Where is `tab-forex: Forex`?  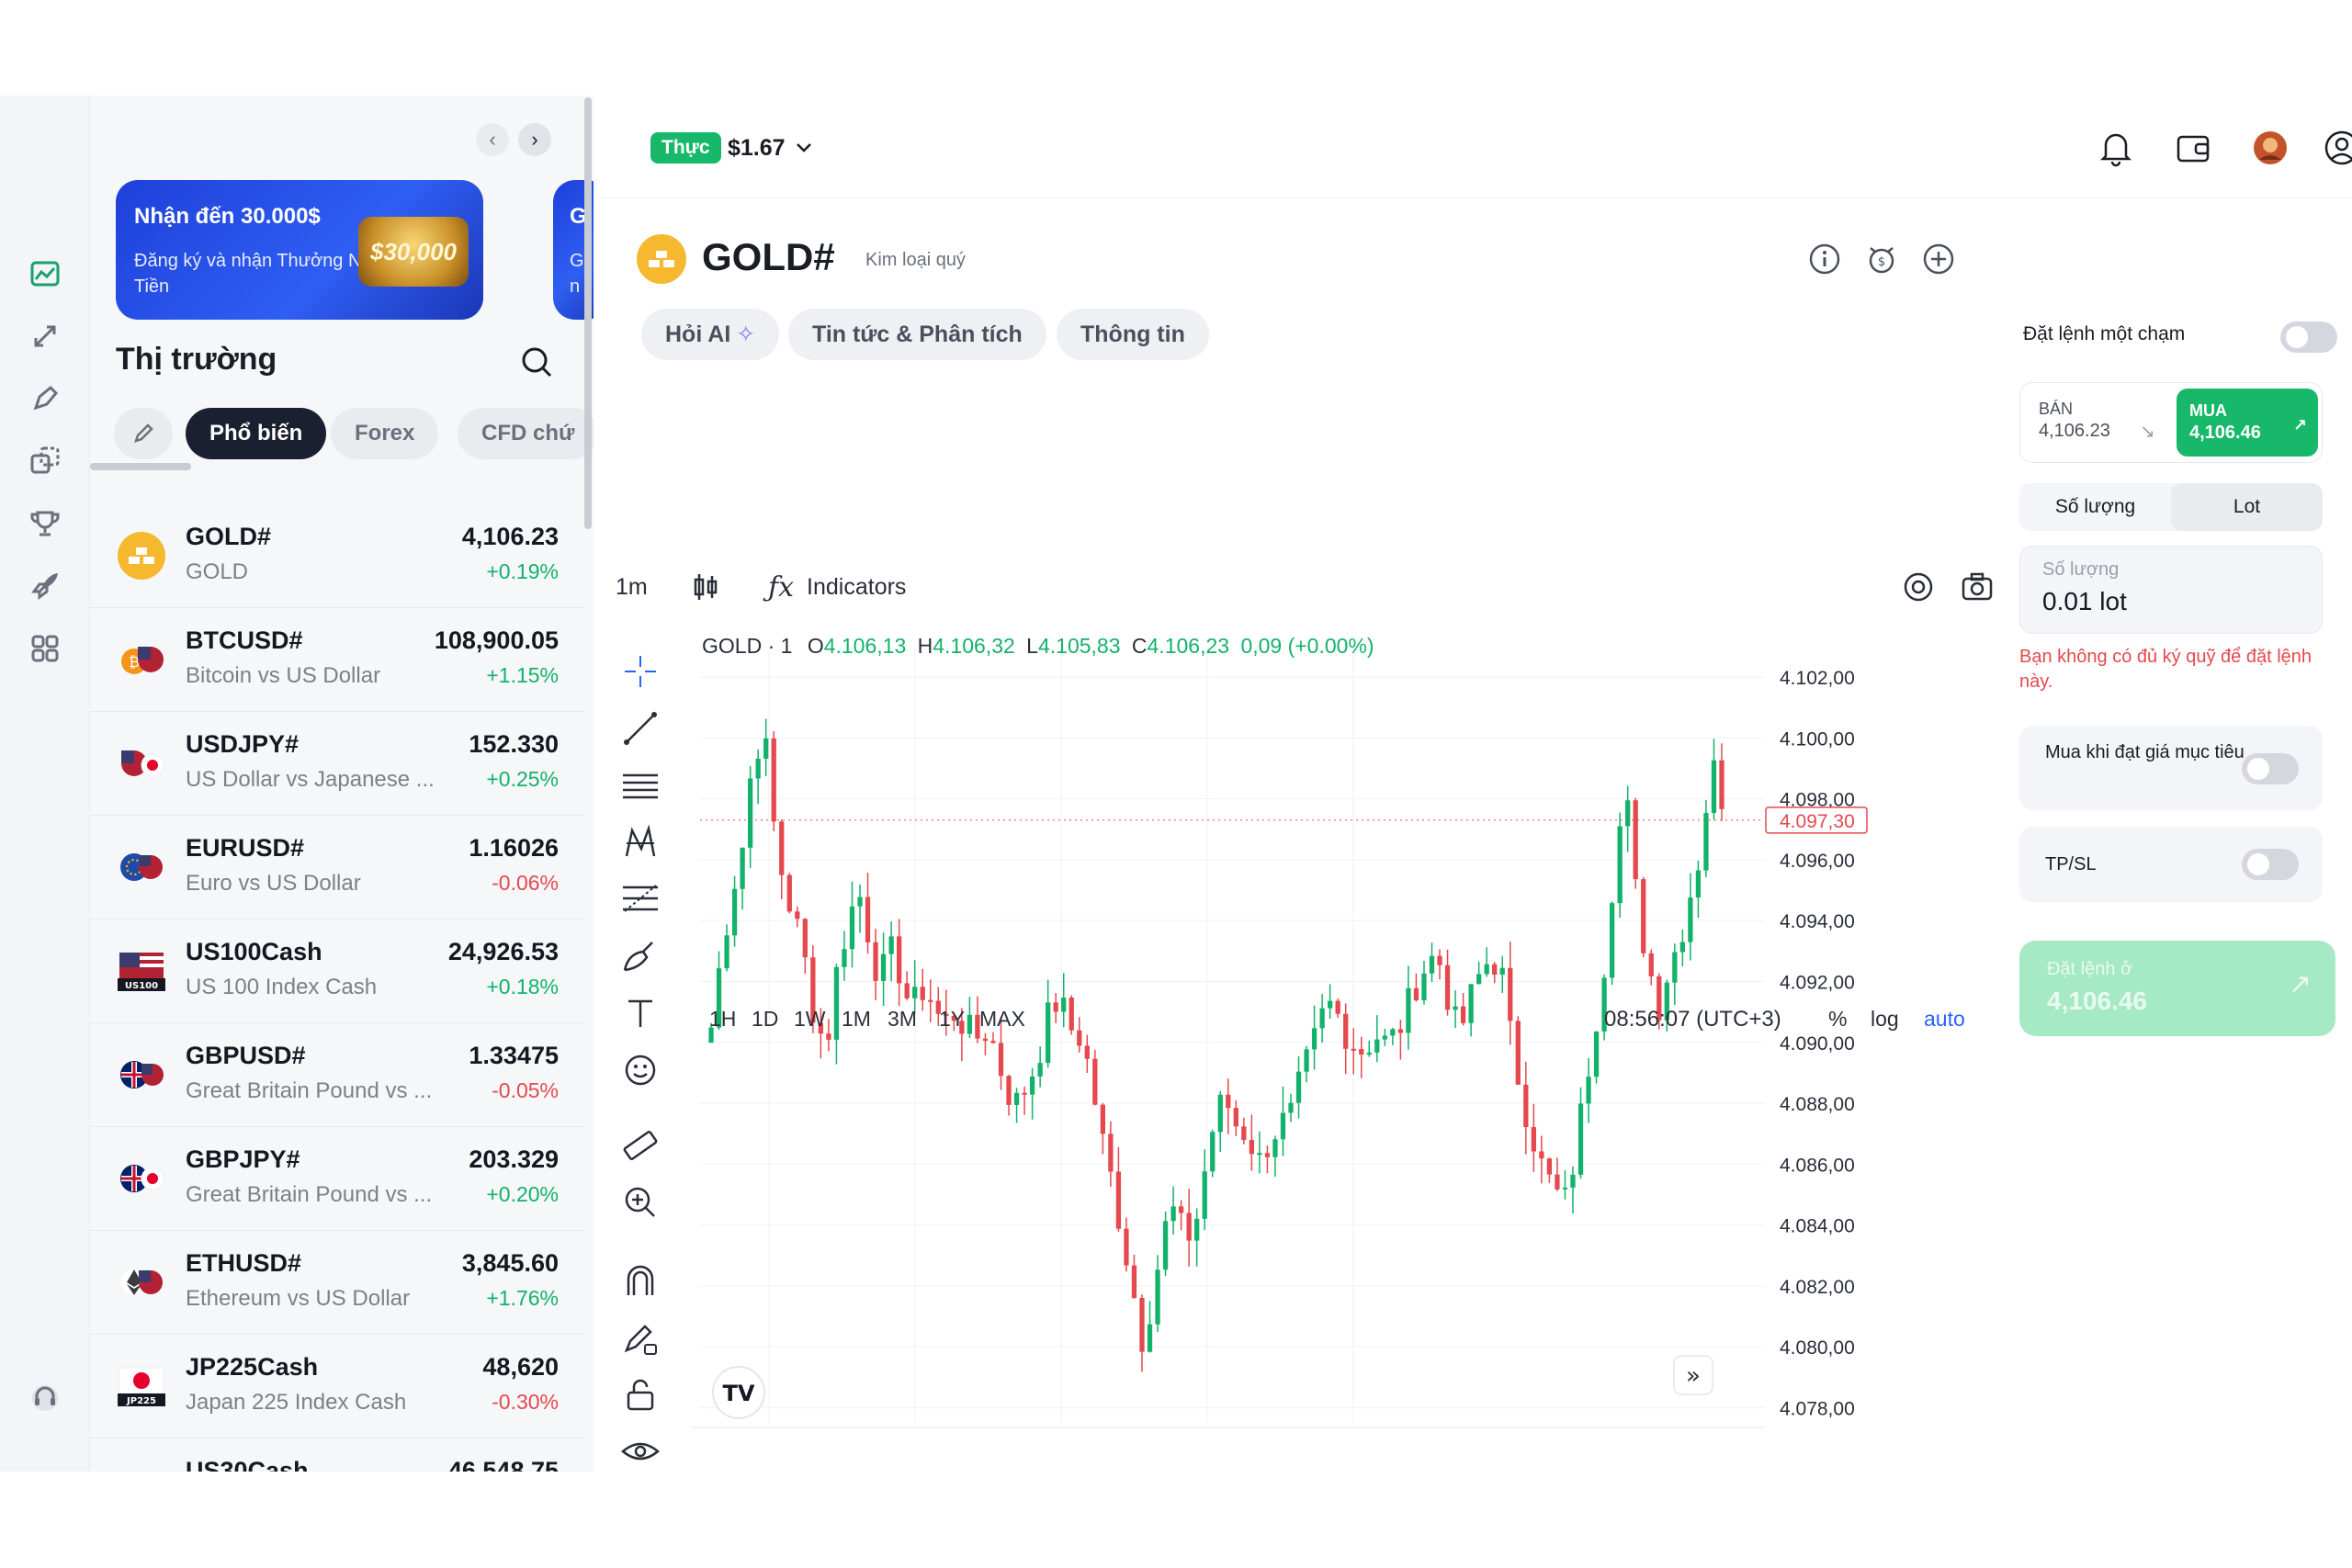
tab-forex: Forex is located at coordinates (385, 434).